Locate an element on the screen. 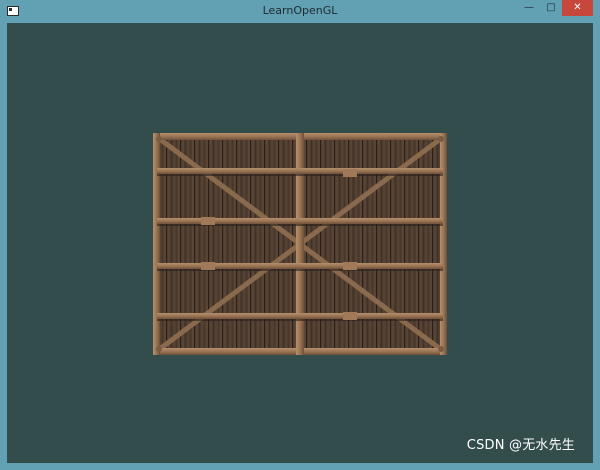  window-title: LearnOpenGL is located at coordinates (300, 10).